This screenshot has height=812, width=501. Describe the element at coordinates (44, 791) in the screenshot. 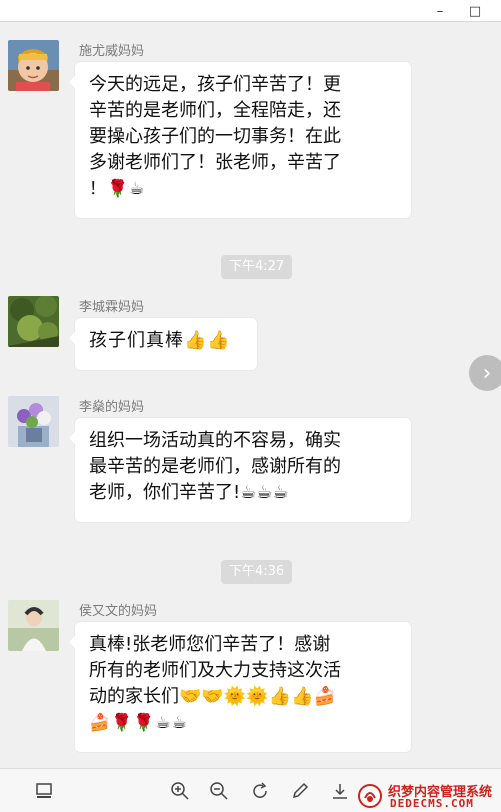

I see `thumbnail-icon` at that location.